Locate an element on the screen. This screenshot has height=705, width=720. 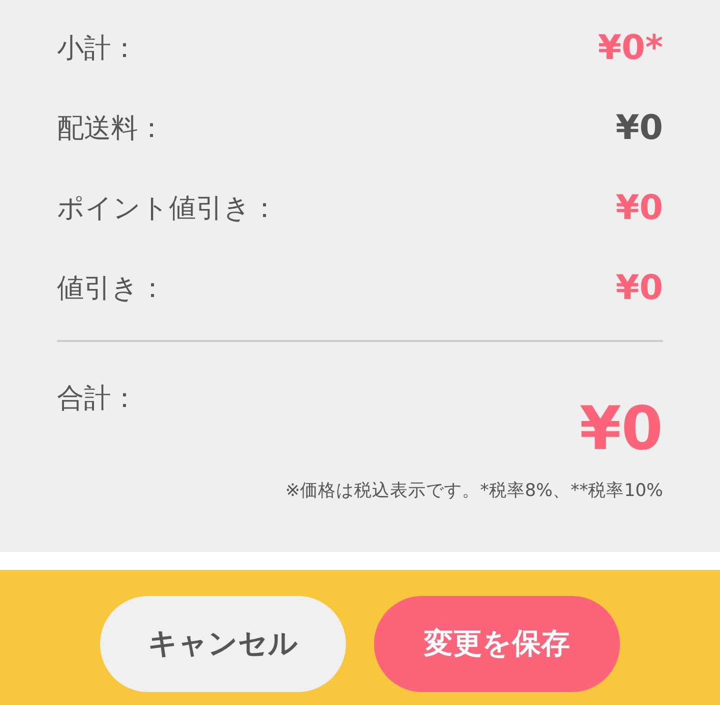
summary-label: 小計： is located at coordinates (97, 49).